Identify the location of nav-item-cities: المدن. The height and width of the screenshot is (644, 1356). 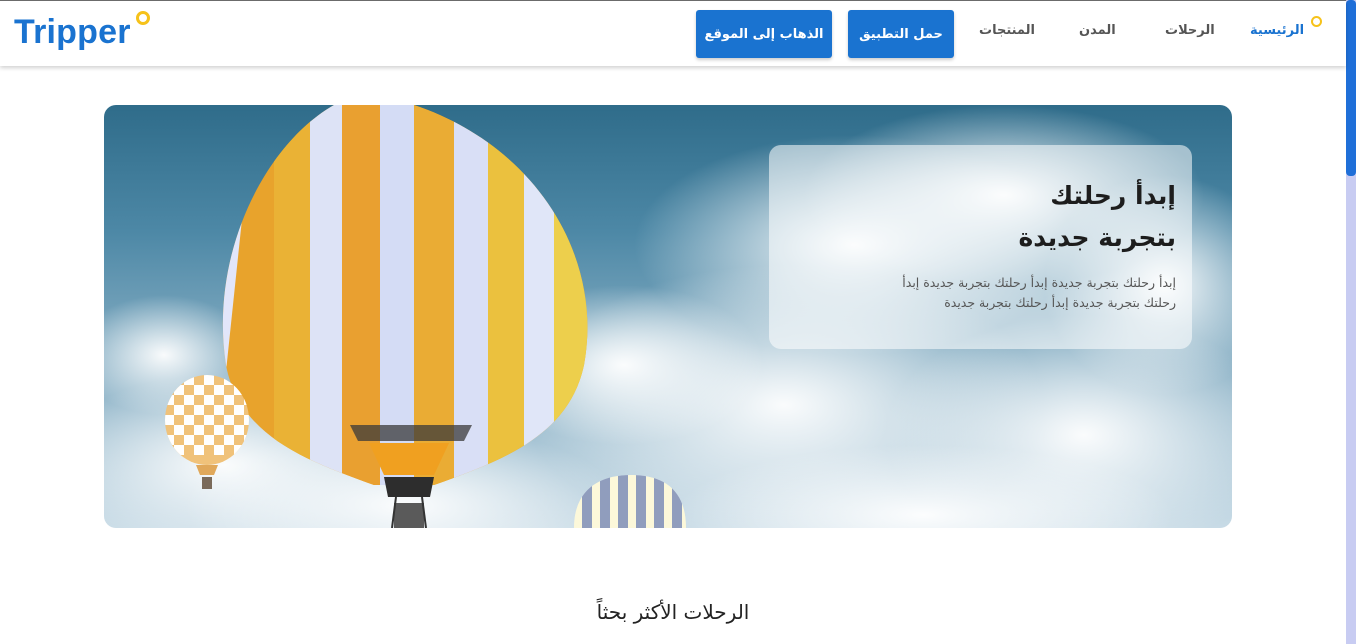
(1097, 30).